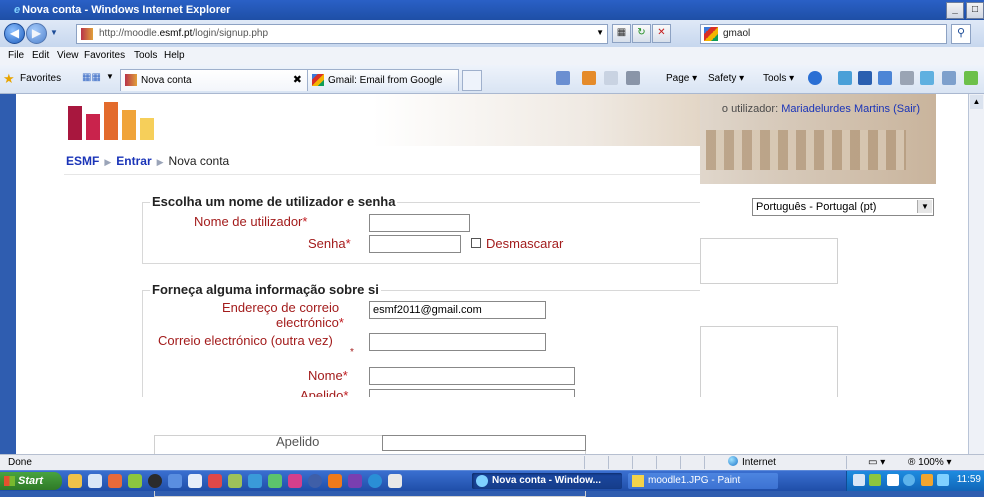  What do you see at coordinates (726, 78) in the screenshot?
I see `safety-menu: Safety ▾` at bounding box center [726, 78].